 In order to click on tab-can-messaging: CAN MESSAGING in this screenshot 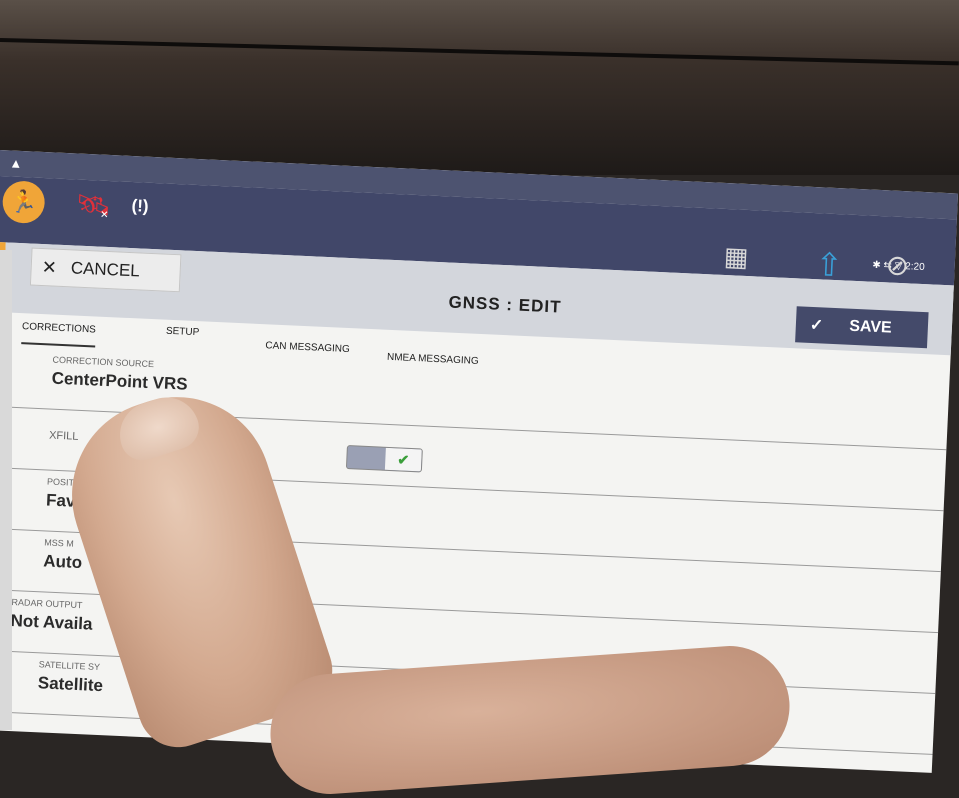, I will do `click(307, 347)`.